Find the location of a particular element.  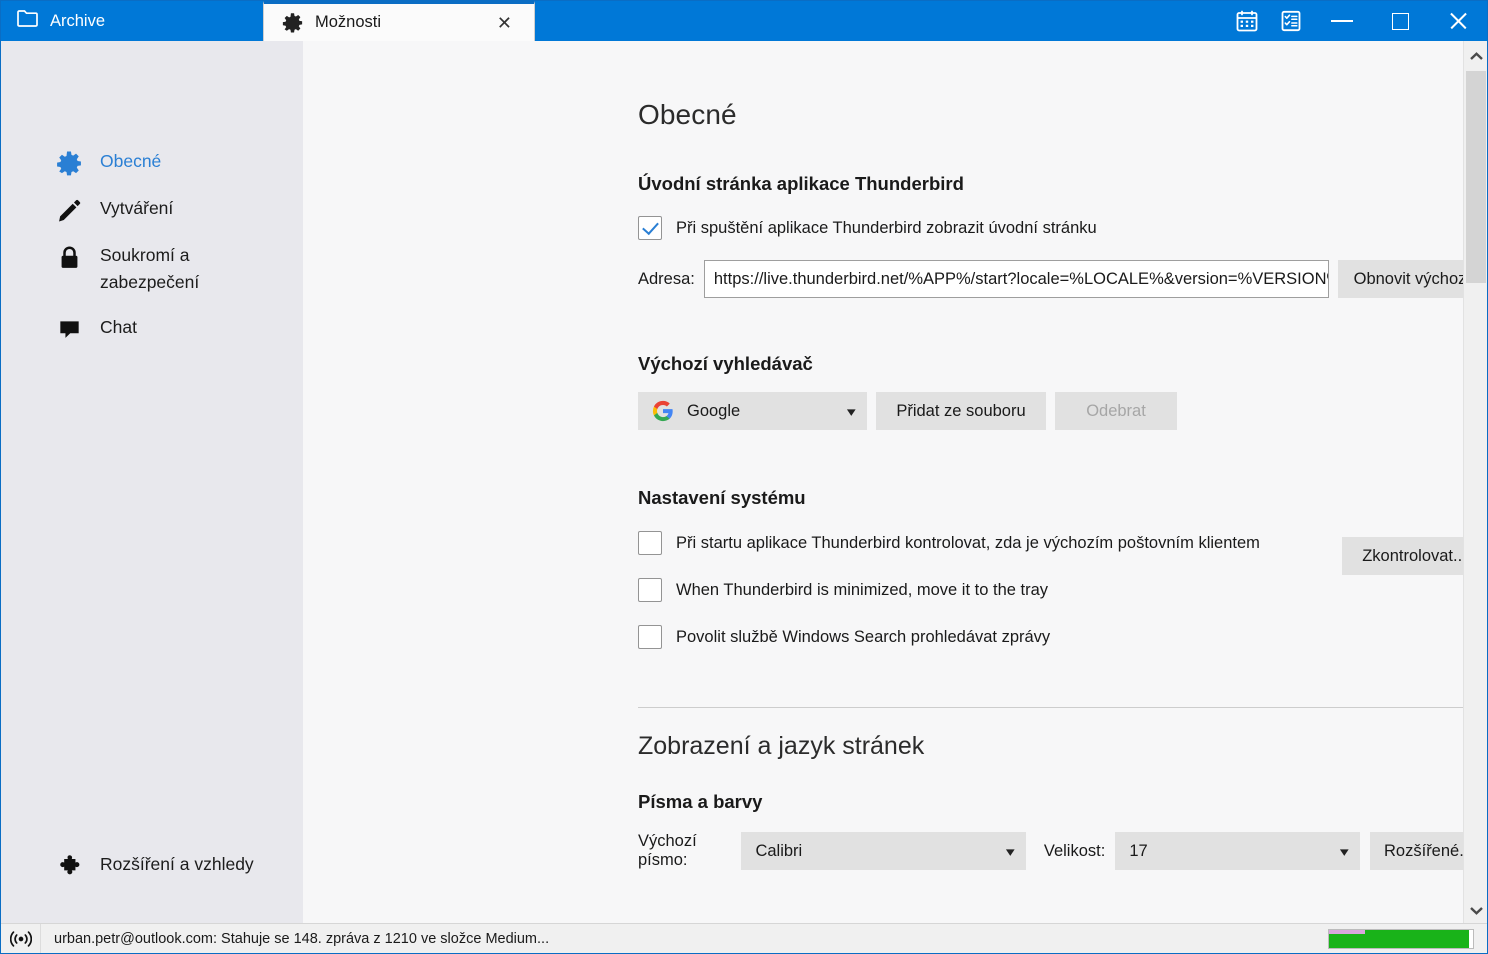

progress-tip is located at coordinates (1347, 931).